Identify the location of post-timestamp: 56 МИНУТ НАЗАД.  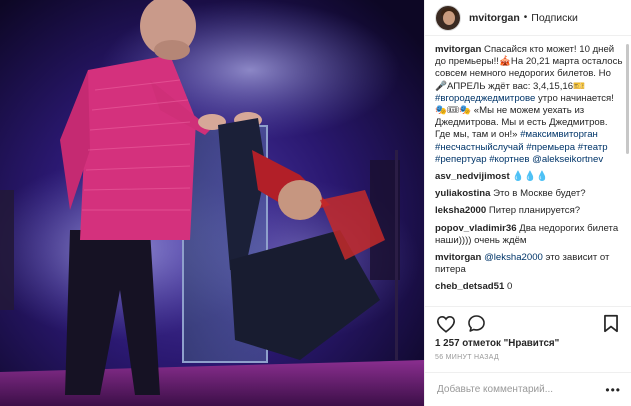
(467, 357).